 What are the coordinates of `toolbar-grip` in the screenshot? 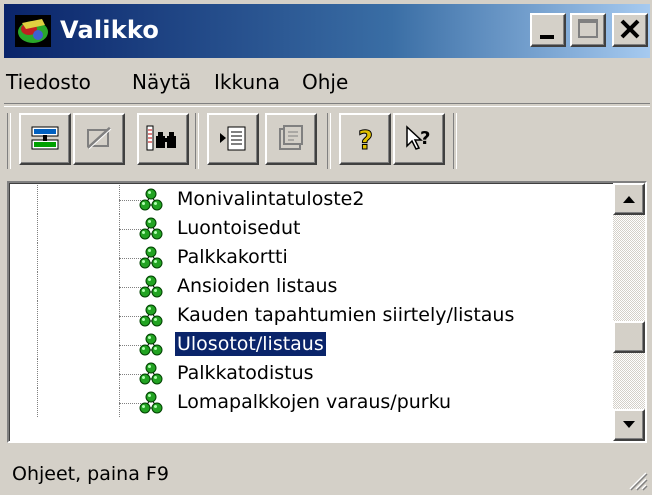 It's located at (9, 141).